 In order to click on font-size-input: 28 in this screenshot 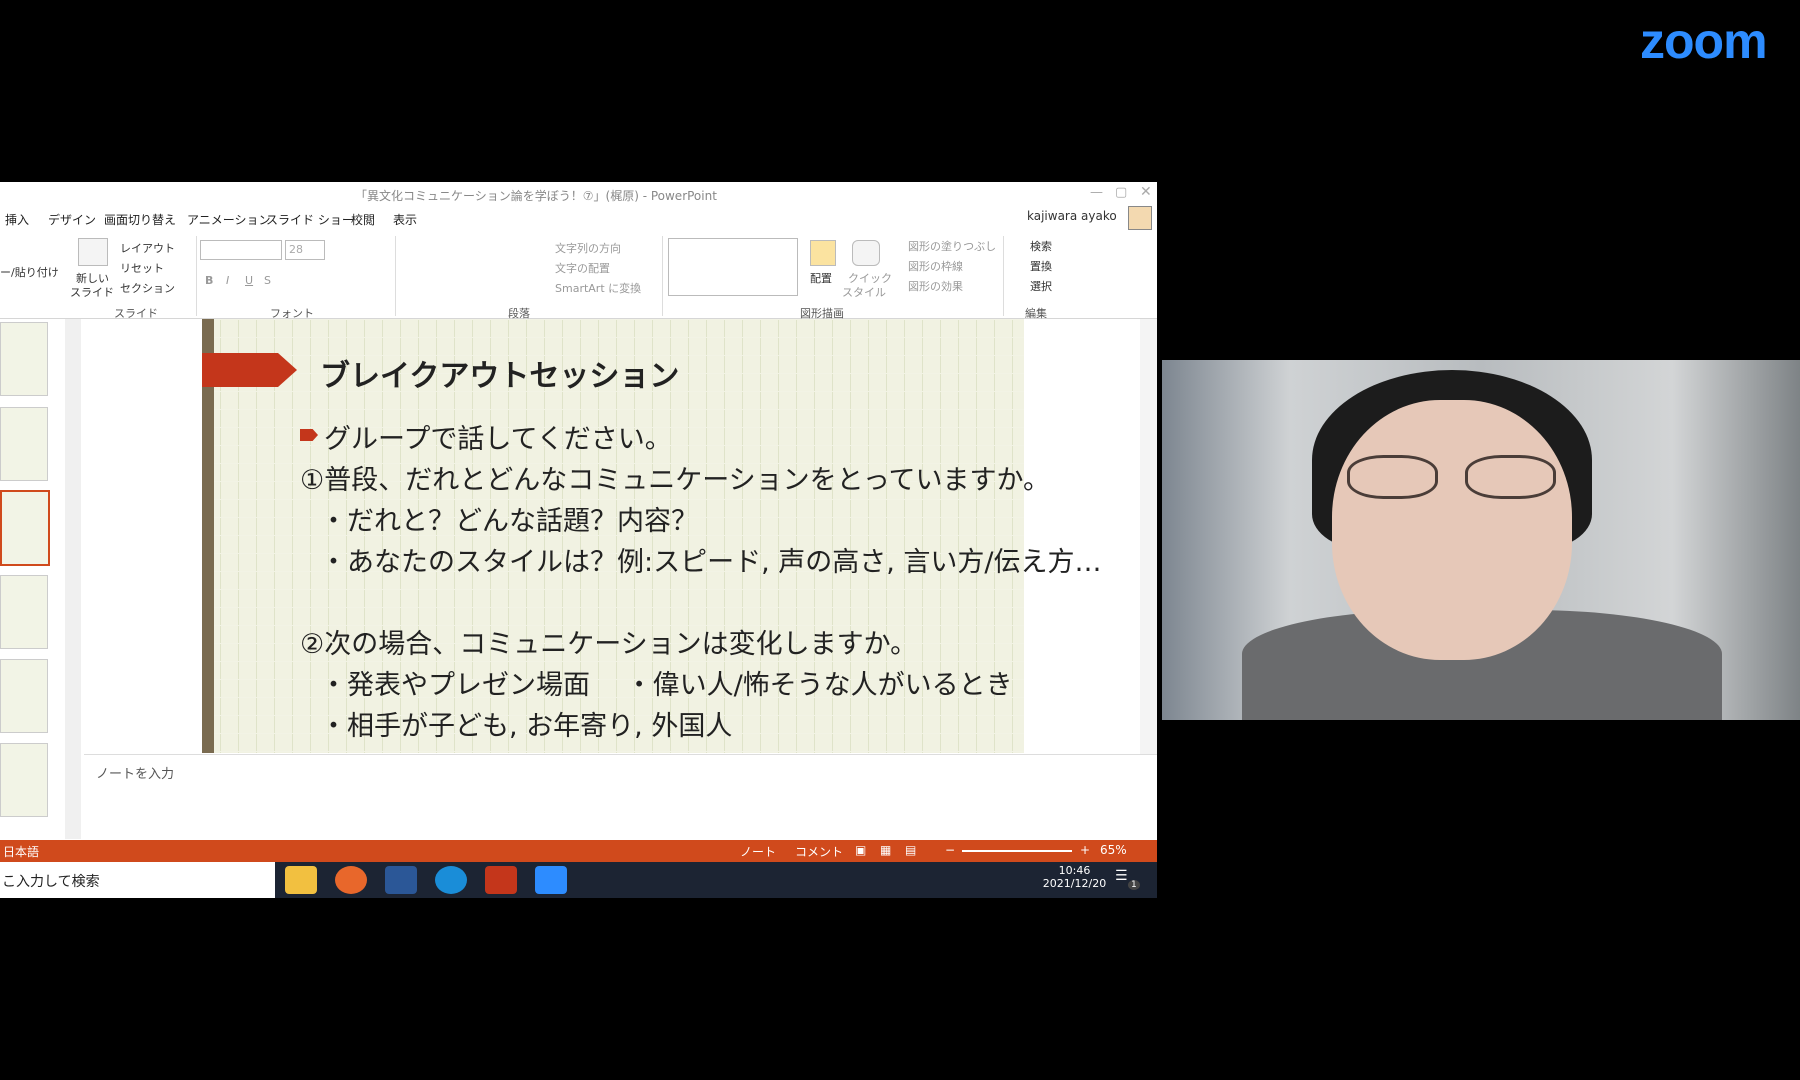, I will do `click(305, 250)`.